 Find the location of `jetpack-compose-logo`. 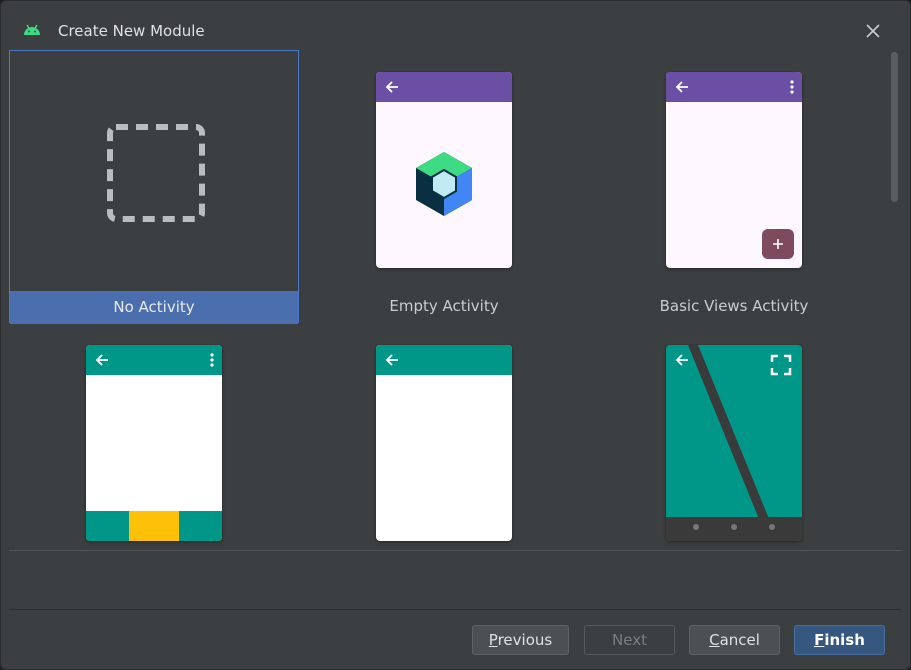

jetpack-compose-logo is located at coordinates (444, 184).